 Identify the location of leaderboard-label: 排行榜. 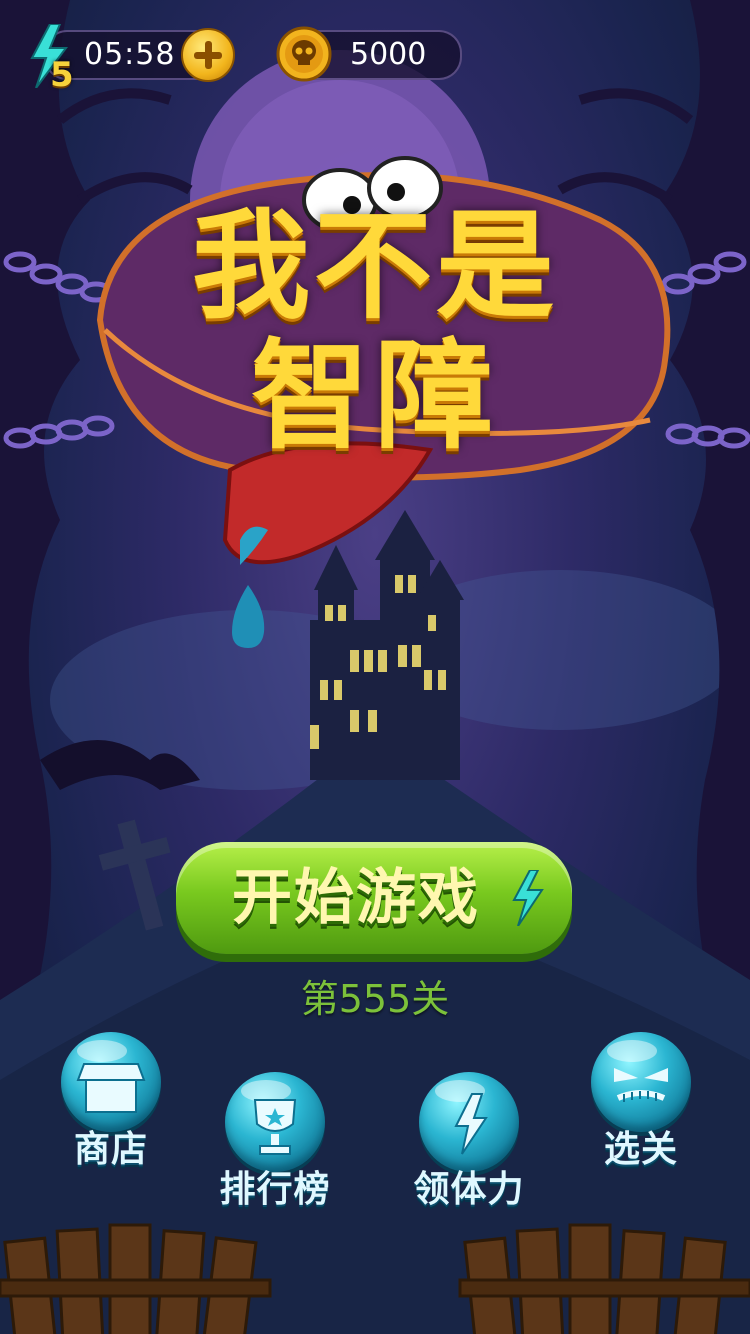
(275, 1189).